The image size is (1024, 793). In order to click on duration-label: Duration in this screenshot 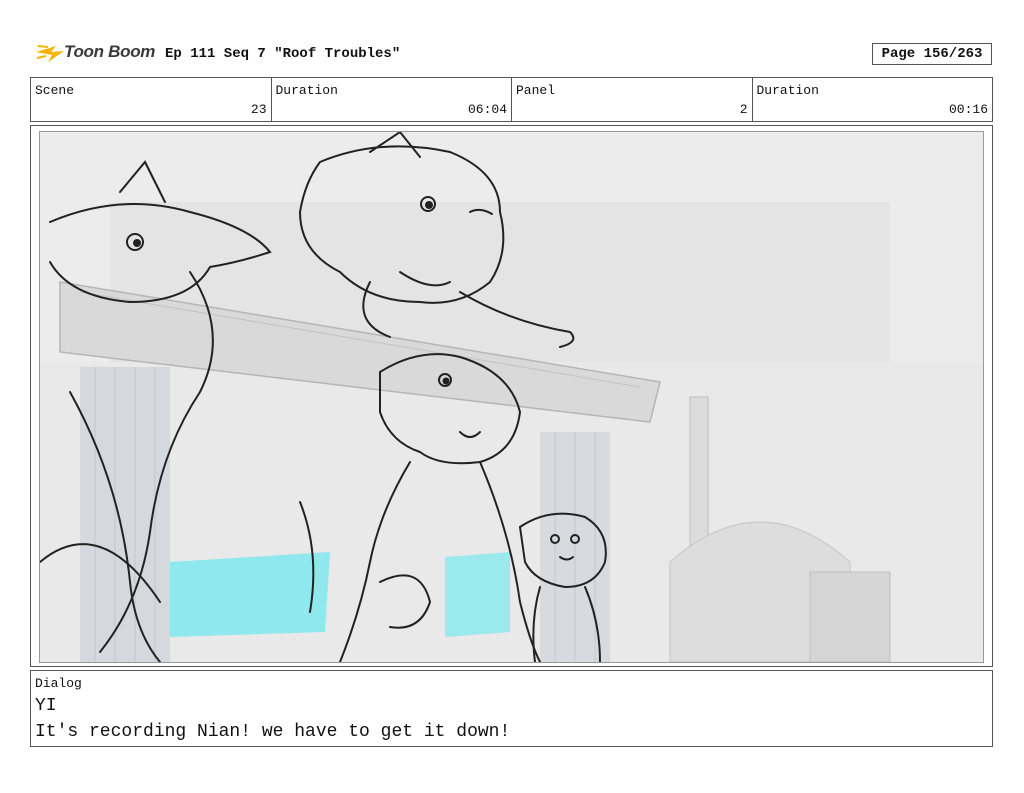, I will do `click(306, 90)`.